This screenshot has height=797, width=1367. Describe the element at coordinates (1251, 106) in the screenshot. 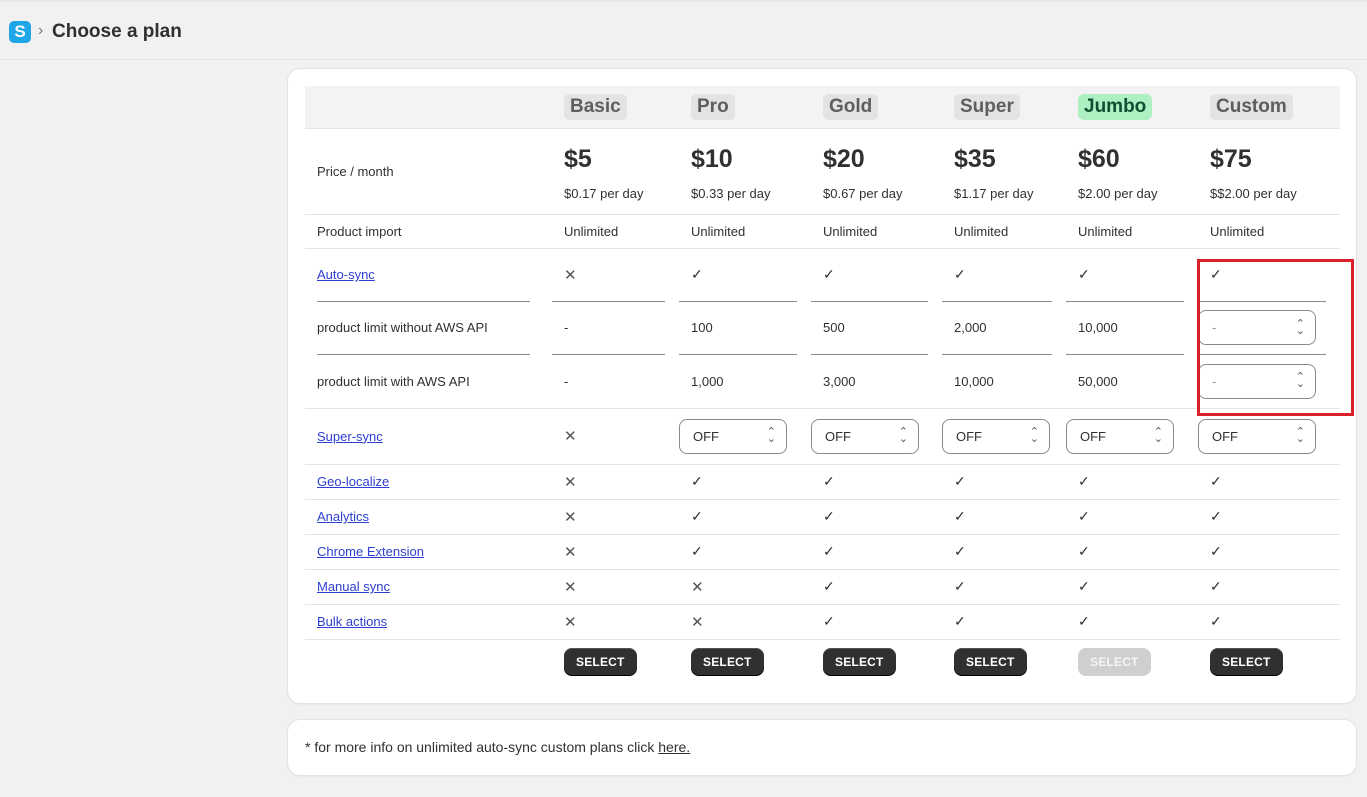

I see `plan-name-badge: Custom` at that location.